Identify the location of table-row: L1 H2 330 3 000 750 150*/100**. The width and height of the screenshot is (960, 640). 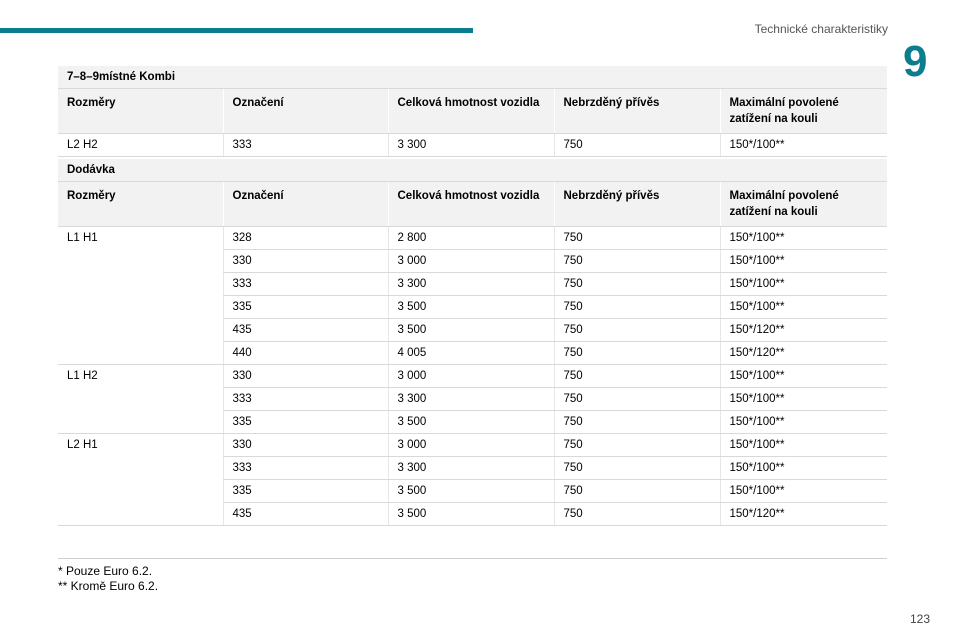
(472, 376).